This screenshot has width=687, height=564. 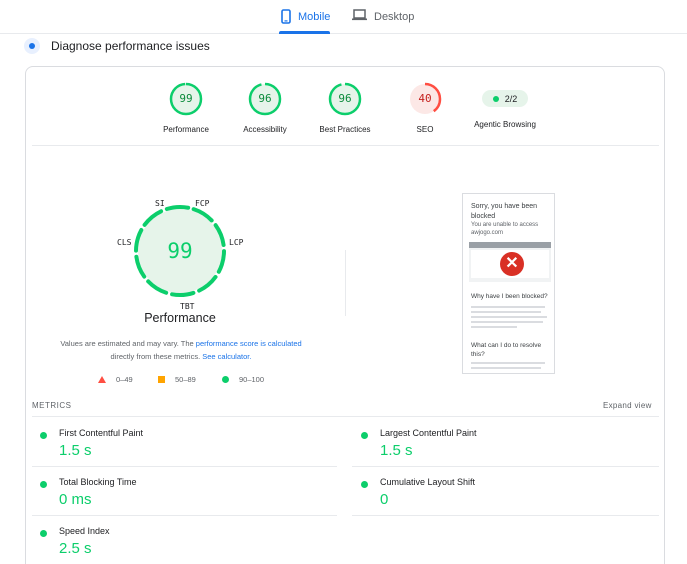 What do you see at coordinates (425, 129) in the screenshot?
I see `score-label: SEO` at bounding box center [425, 129].